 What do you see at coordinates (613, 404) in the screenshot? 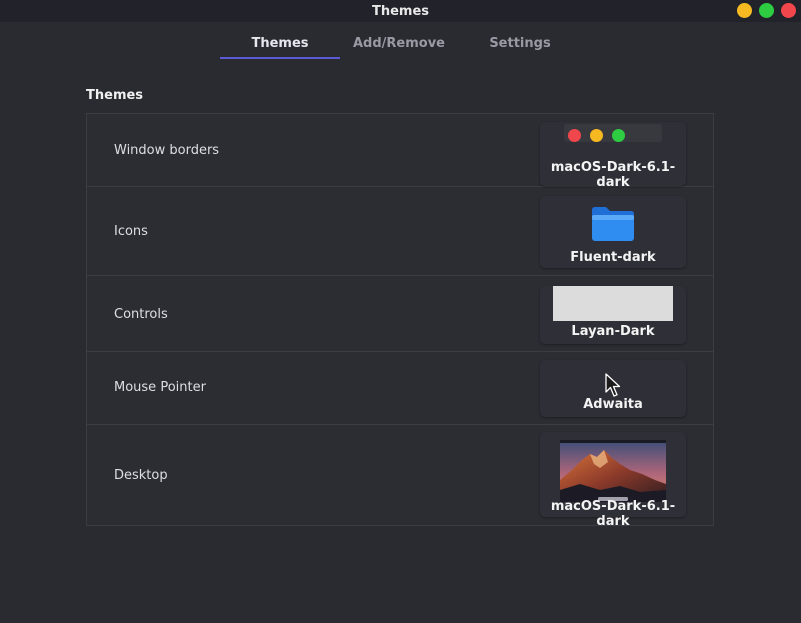
I see `card-label: Adwaita` at bounding box center [613, 404].